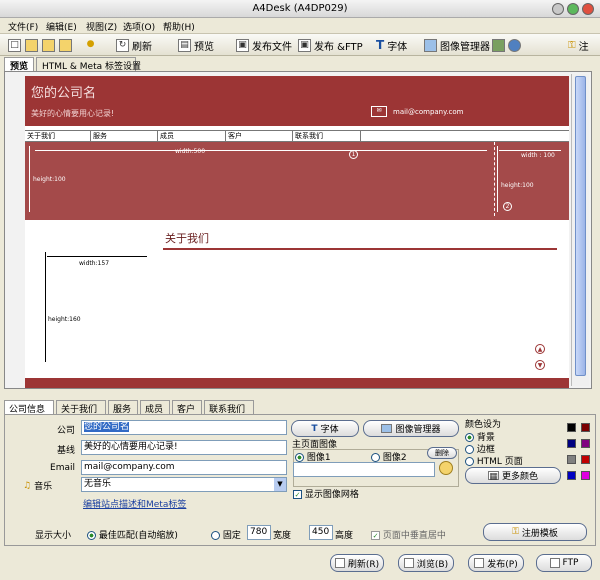 The width and height of the screenshot is (600, 580). Describe the element at coordinates (226, 534) in the screenshot. I see `fixed-radio: 固定` at that location.